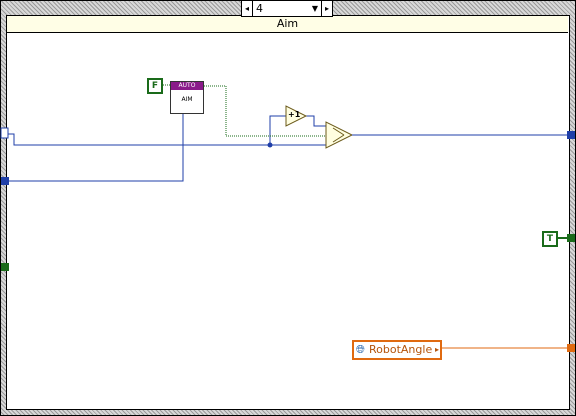  Describe the element at coordinates (277, 130) in the screenshot. I see `wire-to-increment` at that location.